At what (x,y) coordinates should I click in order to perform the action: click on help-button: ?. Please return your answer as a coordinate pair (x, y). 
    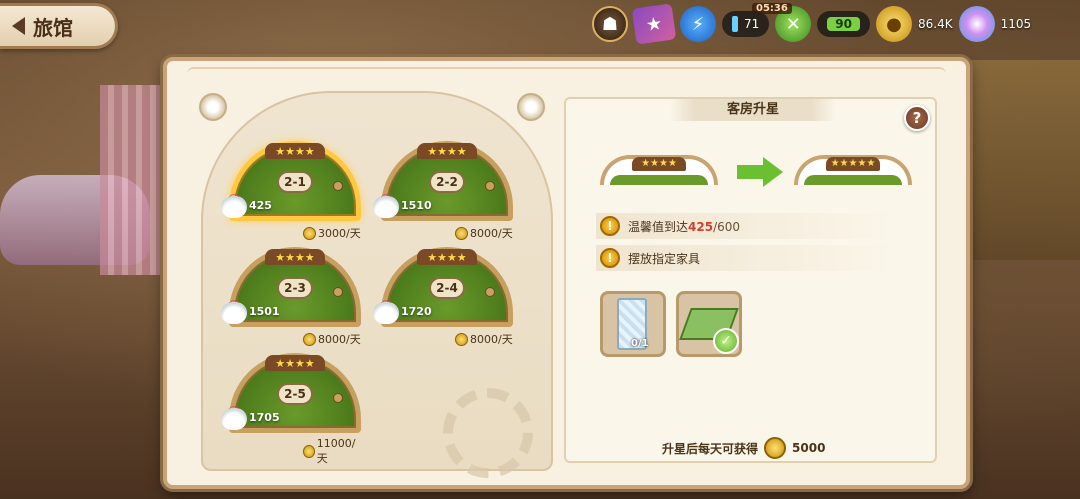
    Looking at the image, I should click on (917, 118).